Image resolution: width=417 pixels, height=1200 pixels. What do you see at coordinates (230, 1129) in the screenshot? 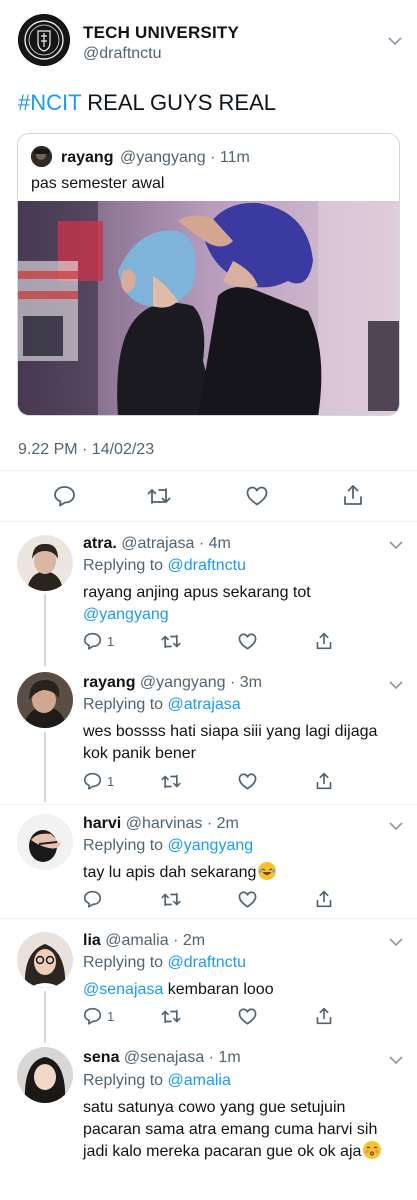
I see `reply-text: pacaran sama atra emang cuma harvi sih` at bounding box center [230, 1129].